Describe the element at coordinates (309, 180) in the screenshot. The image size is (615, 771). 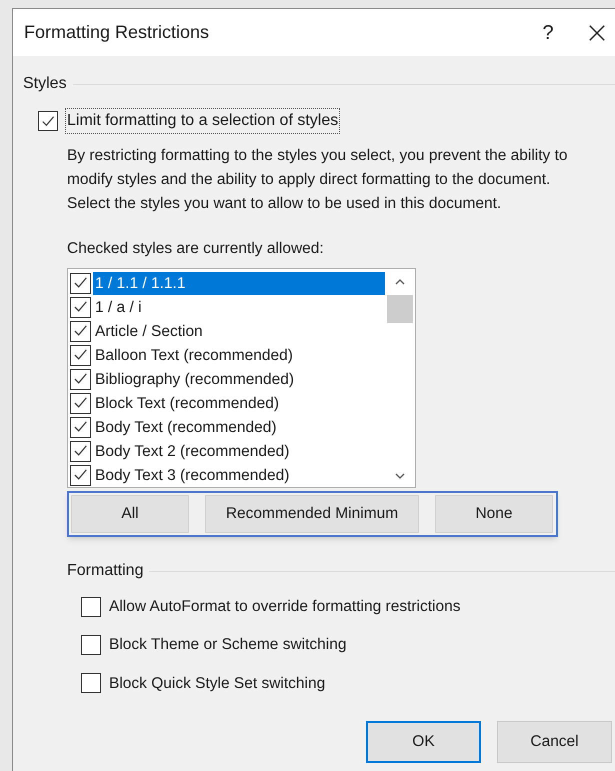
I see `description-text: modify styles and the ability to apply direct formatting to the document.` at that location.